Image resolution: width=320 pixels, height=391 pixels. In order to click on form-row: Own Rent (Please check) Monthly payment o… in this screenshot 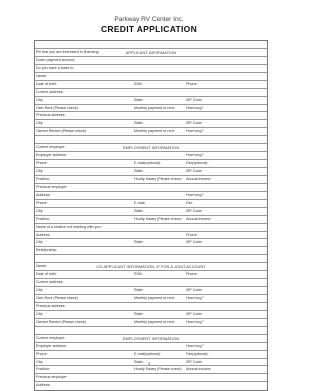, I will do `click(151, 299)`.